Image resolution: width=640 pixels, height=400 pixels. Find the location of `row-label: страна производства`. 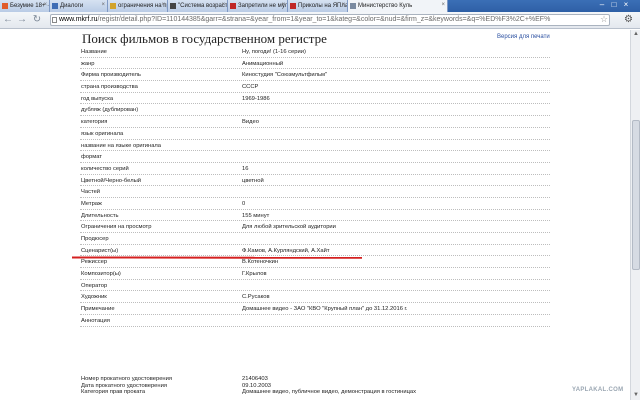

row-label: страна производства is located at coordinates (109, 87).